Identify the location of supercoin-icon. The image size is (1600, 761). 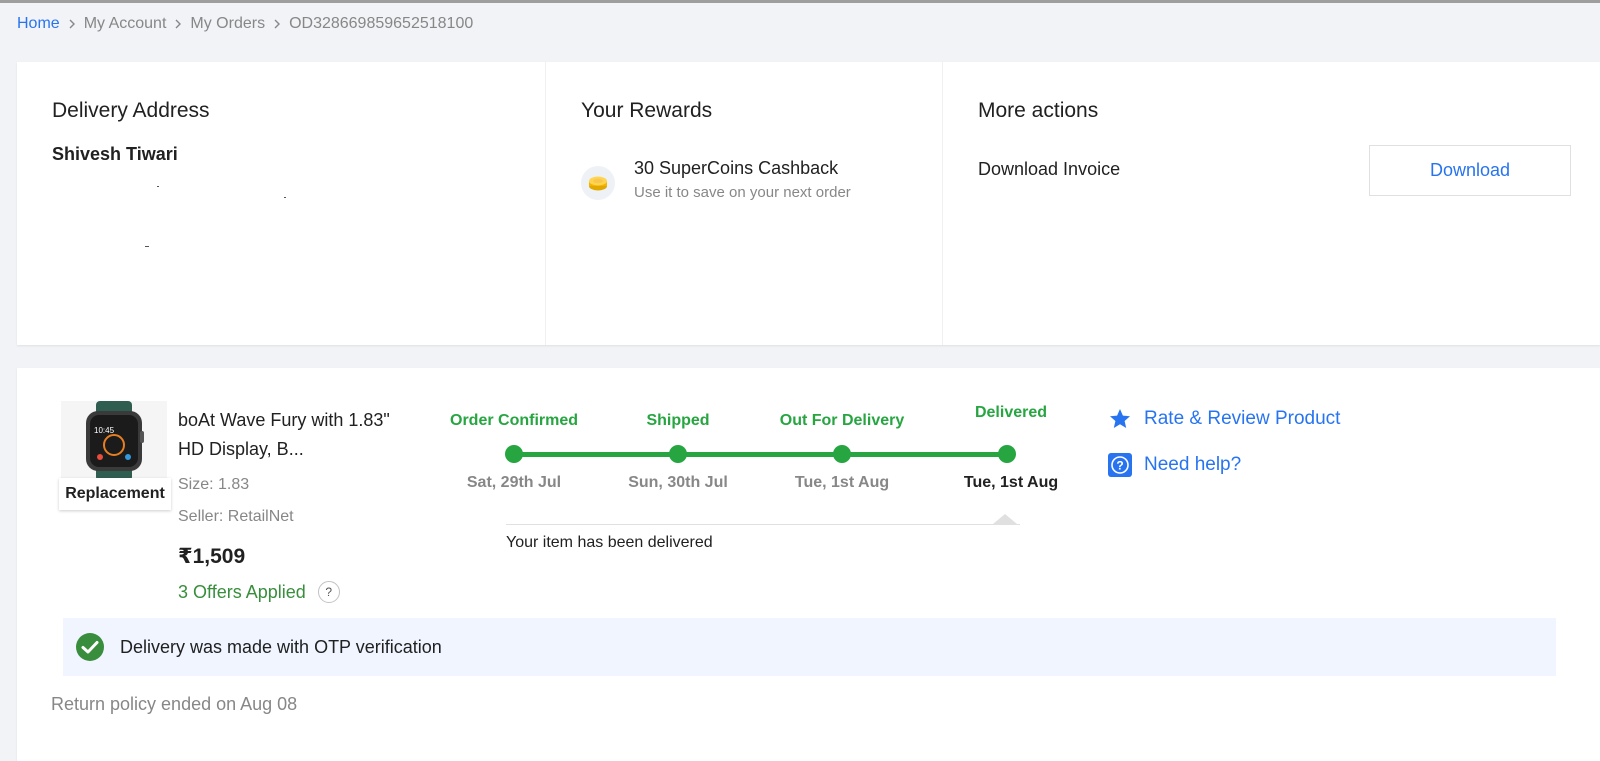
(598, 183).